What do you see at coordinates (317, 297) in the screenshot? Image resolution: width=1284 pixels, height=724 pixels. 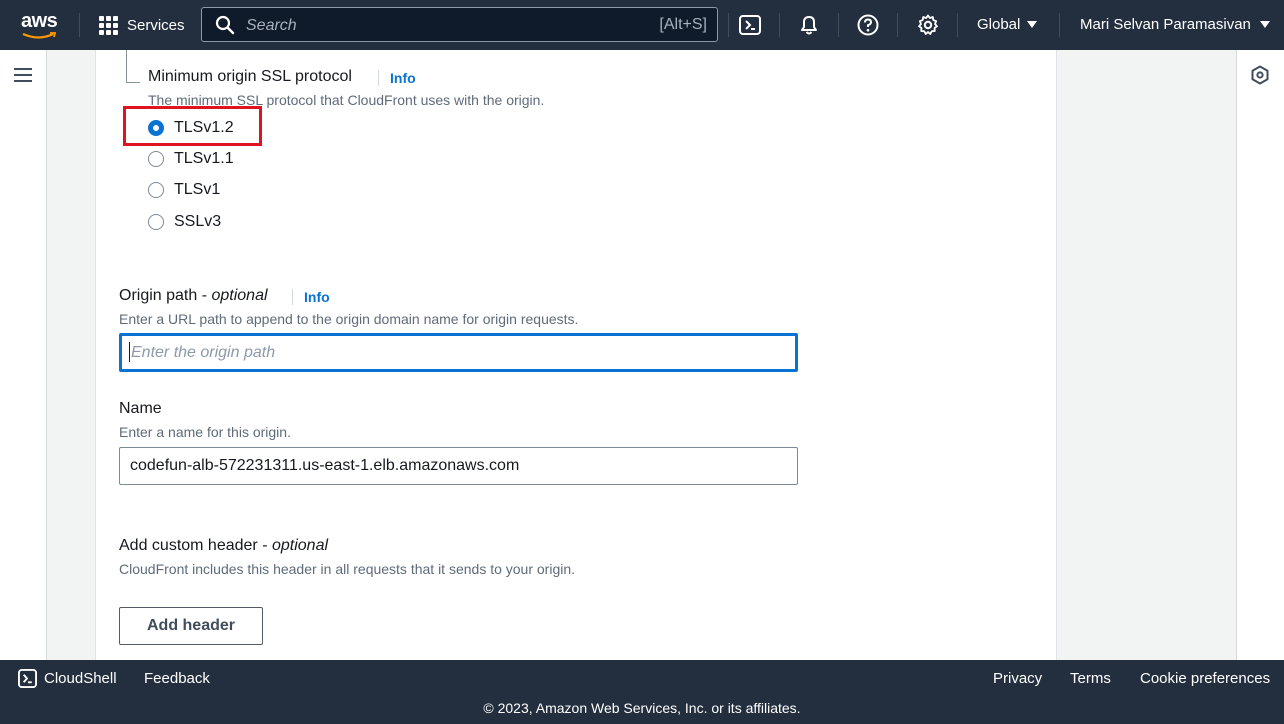 I see `origin-path-info-link: Info` at bounding box center [317, 297].